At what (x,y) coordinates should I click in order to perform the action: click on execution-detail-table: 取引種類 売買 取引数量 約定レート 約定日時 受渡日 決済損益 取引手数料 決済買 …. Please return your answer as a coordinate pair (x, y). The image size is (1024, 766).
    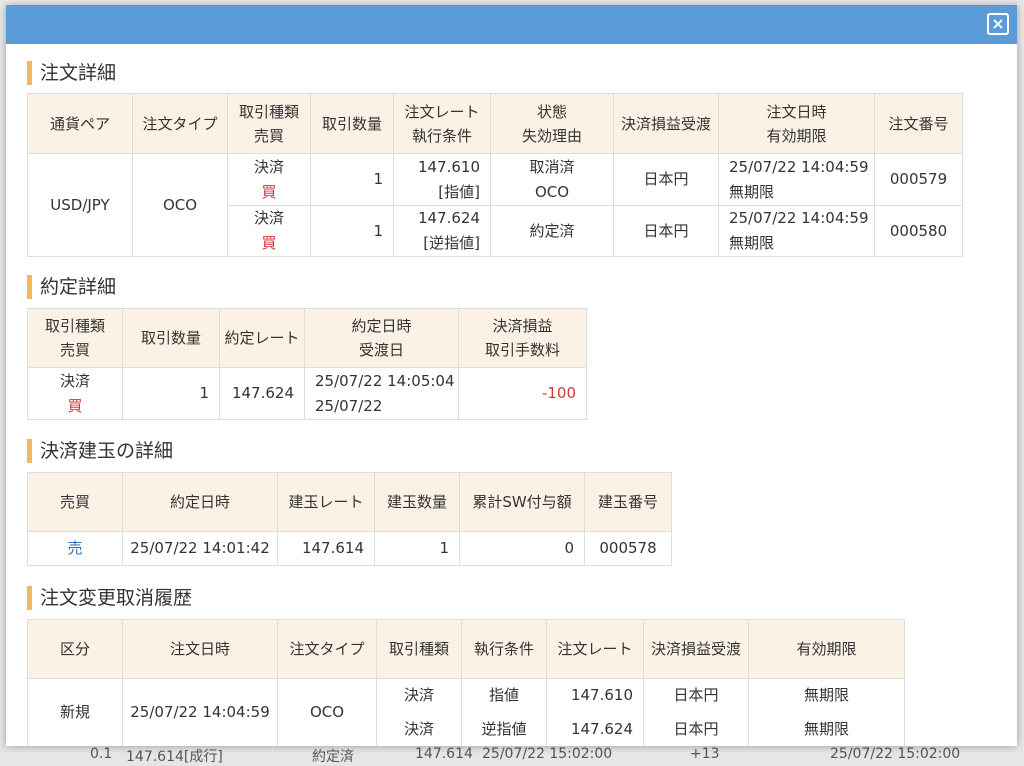
    Looking at the image, I should click on (307, 364).